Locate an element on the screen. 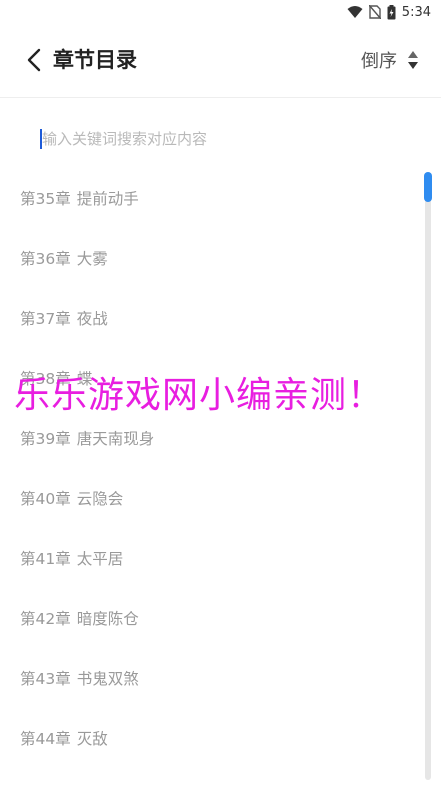  sort-updown-icon is located at coordinates (413, 60).